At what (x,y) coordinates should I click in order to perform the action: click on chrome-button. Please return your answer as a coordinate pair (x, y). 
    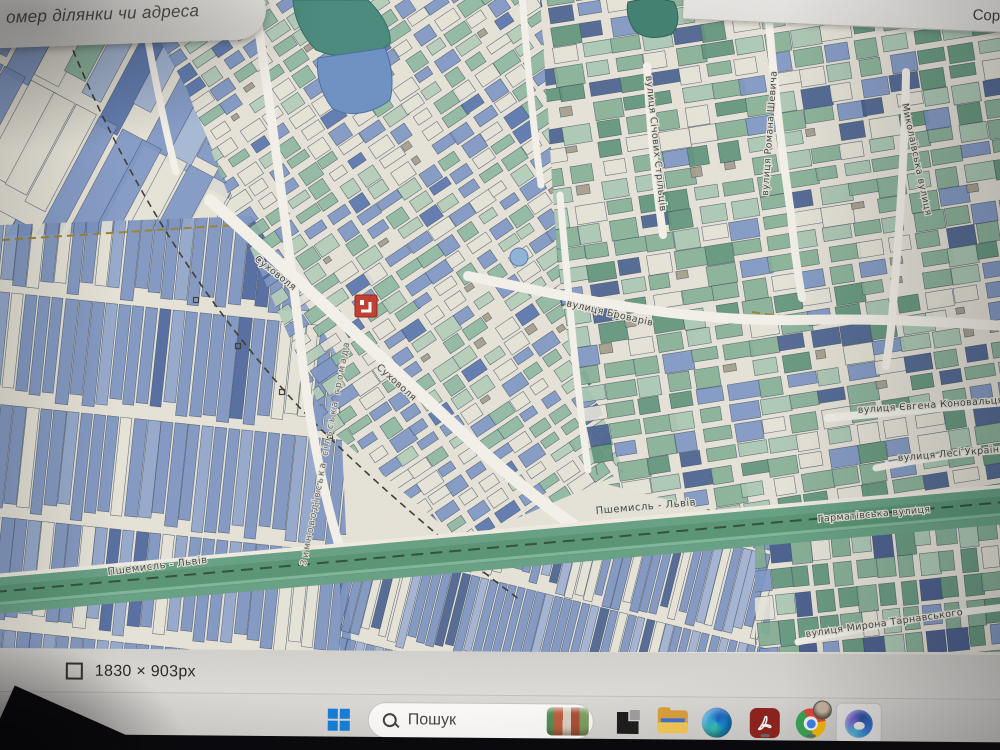
    Looking at the image, I should click on (813, 720).